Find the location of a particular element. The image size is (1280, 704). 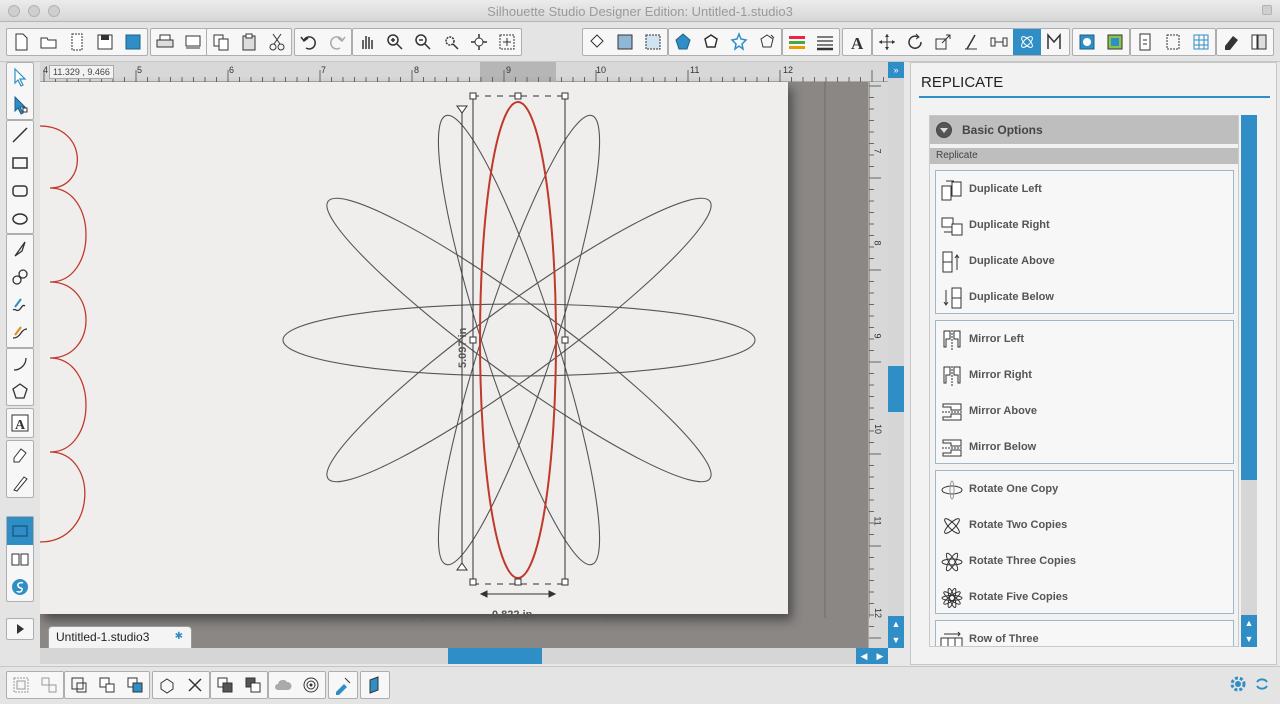

scroll-up-button: ▲ is located at coordinates (896, 624).